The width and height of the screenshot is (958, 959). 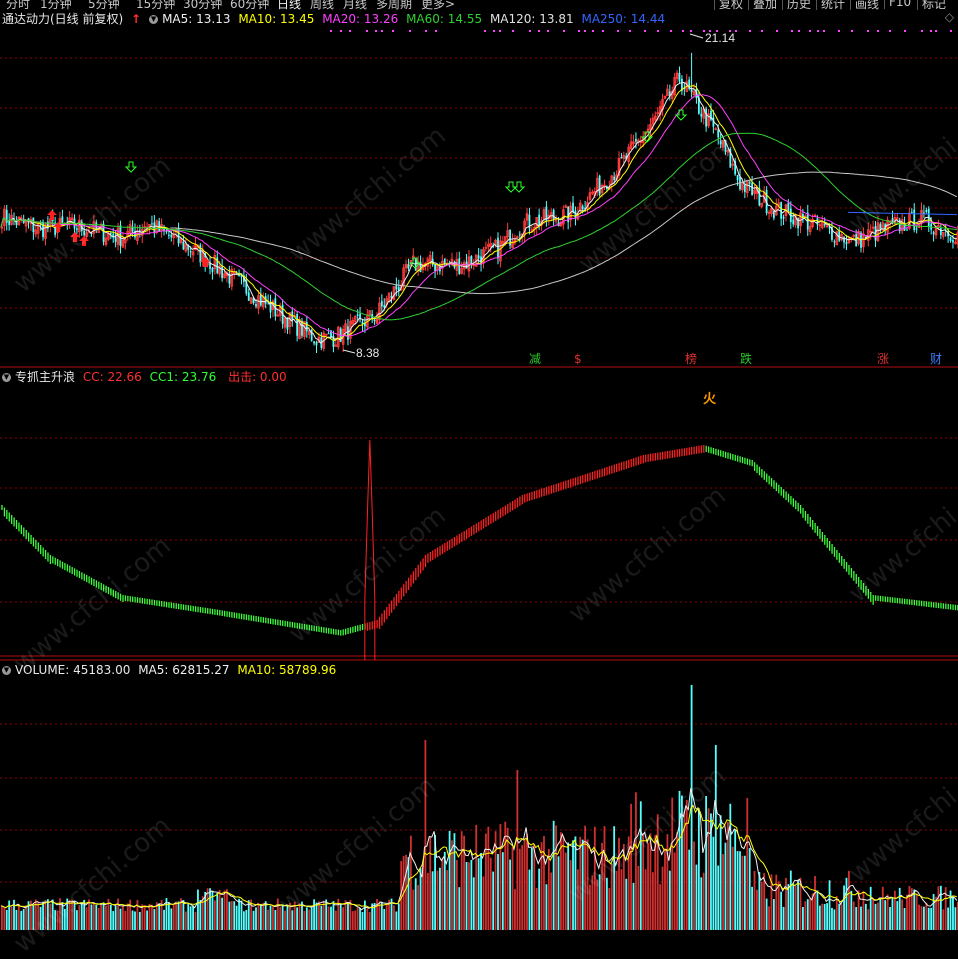 What do you see at coordinates (394, 5) in the screenshot?
I see `tab-multi-period: 多周期` at bounding box center [394, 5].